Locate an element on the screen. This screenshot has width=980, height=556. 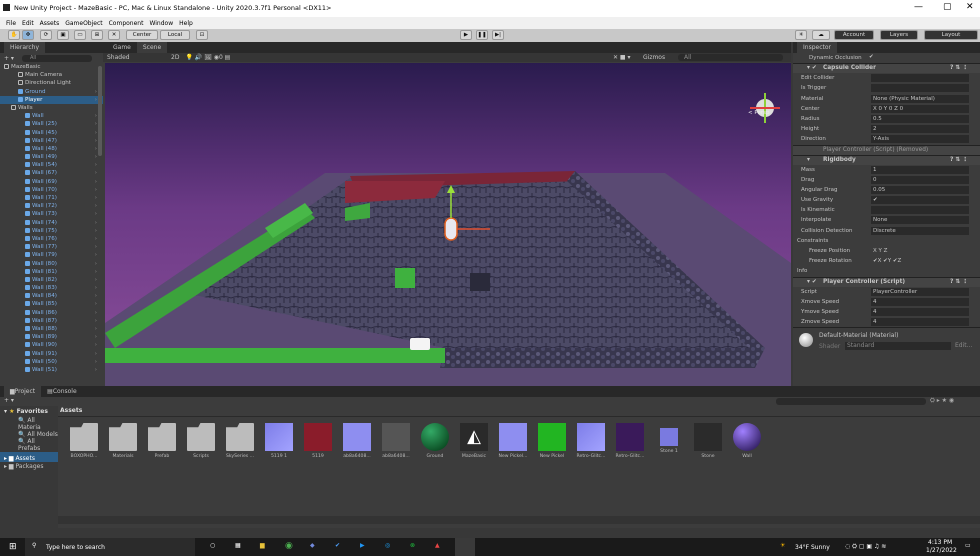
hierarchy-item: Wall (47) › is located at coordinates (51, 141).